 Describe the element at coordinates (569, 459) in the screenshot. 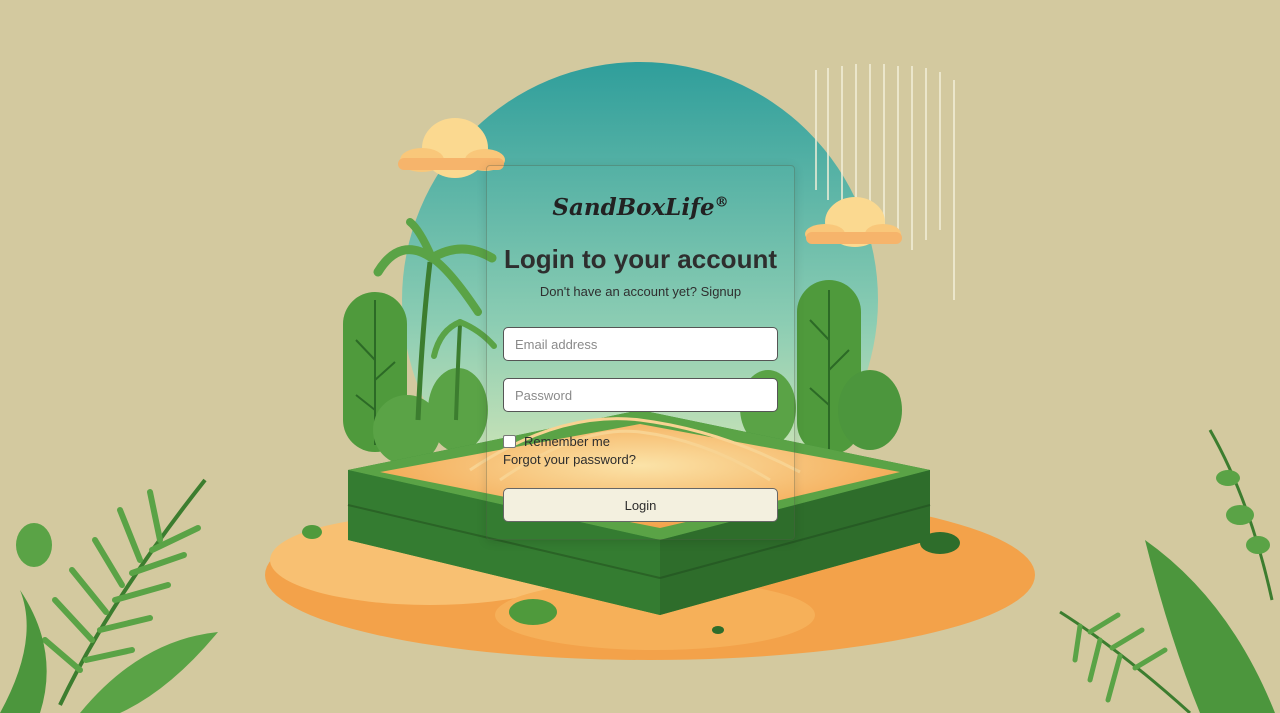

I see `forgot-password-link: Forgot your password?` at that location.